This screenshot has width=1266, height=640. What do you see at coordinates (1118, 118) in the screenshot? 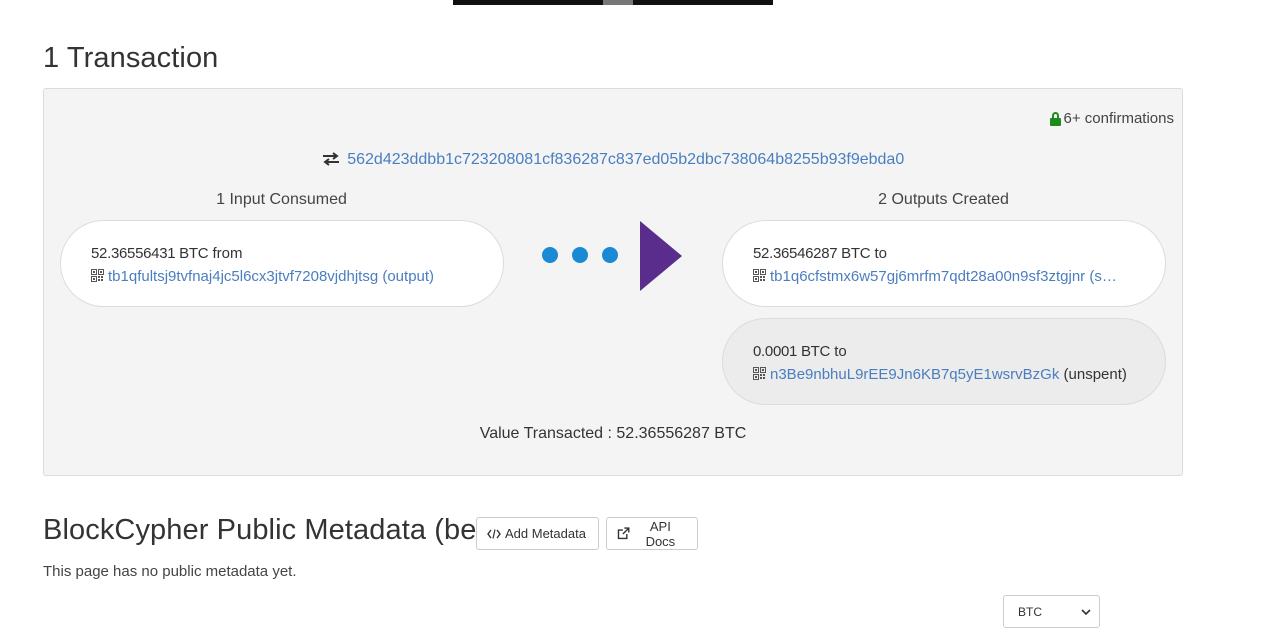
I see `confirmations-text: 6+ confirmations` at bounding box center [1118, 118].